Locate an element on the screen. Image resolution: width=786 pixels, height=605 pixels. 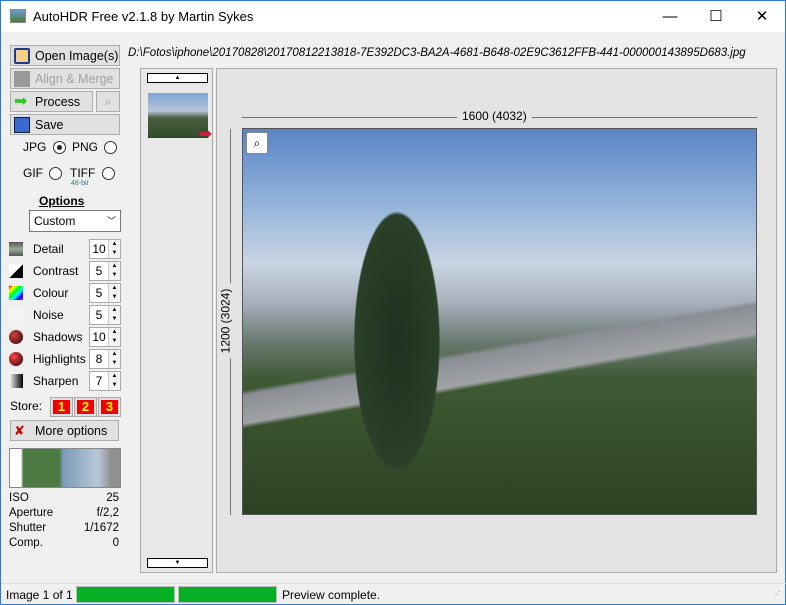
tiff-label: TIFF is located at coordinates (83, 173).